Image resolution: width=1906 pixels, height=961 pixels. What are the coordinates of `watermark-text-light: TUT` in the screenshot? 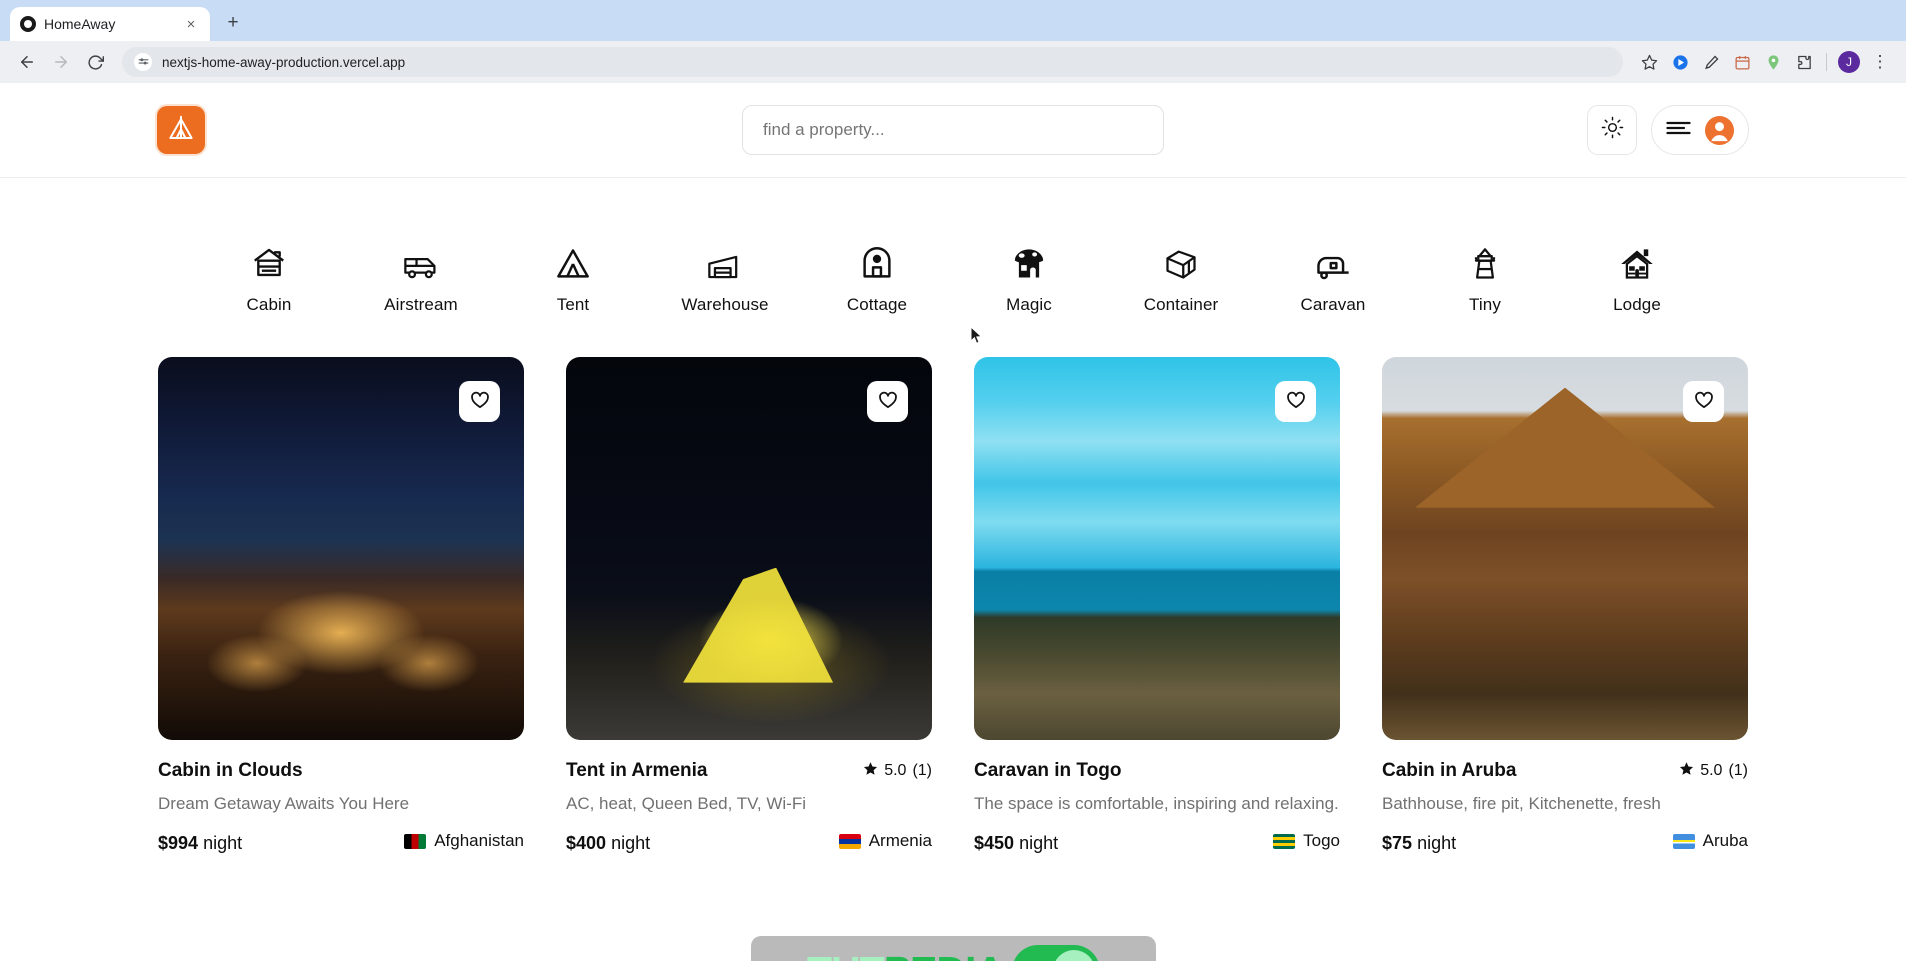 It's located at (846, 954).